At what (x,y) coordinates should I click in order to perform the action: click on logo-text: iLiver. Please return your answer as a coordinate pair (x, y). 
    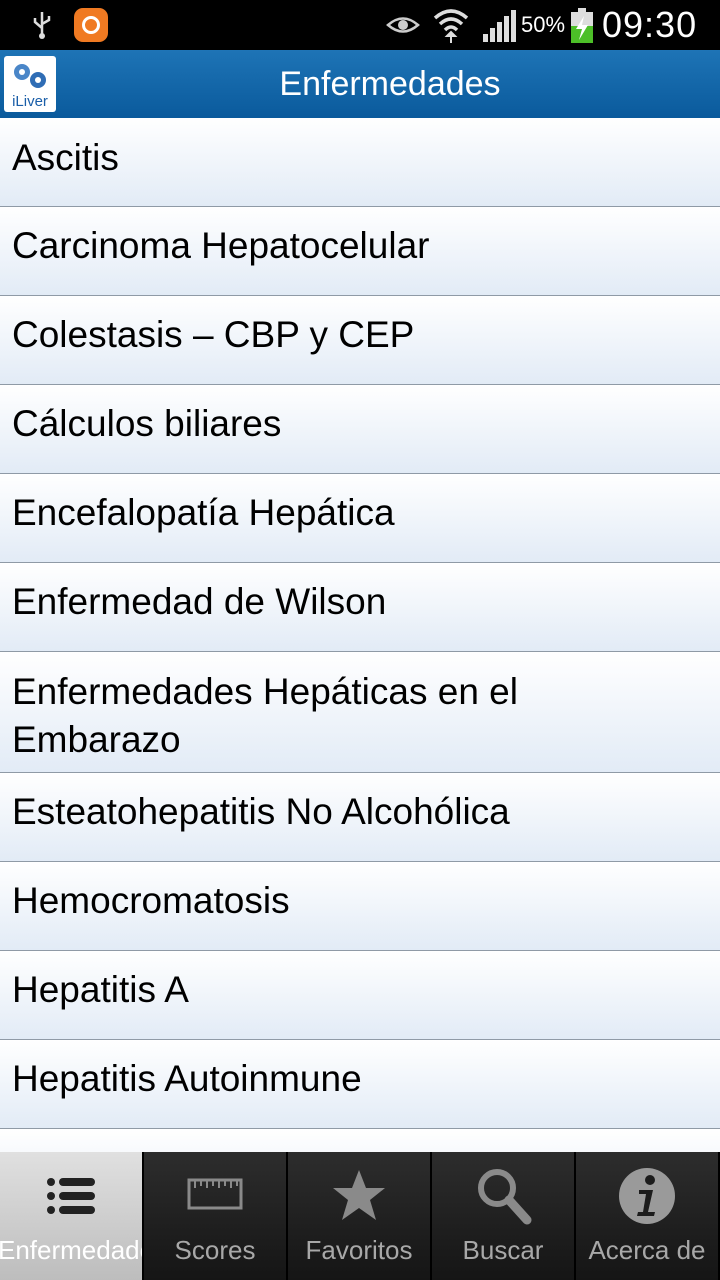
    Looking at the image, I should click on (30, 101).